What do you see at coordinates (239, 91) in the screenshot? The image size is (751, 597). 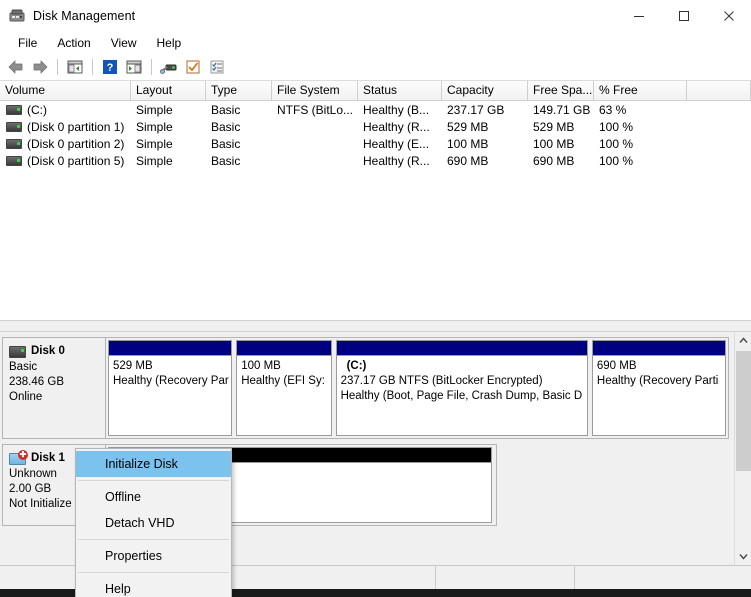 I see `column-header-type: Type` at bounding box center [239, 91].